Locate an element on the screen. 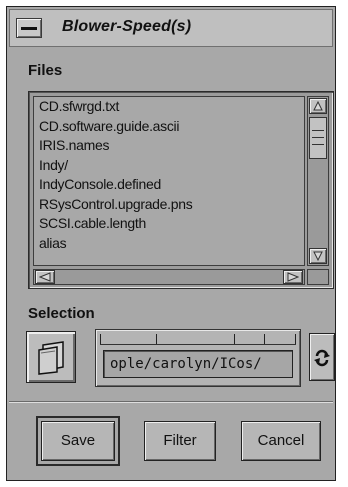 The width and height of the screenshot is (348, 487). cycle-button is located at coordinates (322, 357).